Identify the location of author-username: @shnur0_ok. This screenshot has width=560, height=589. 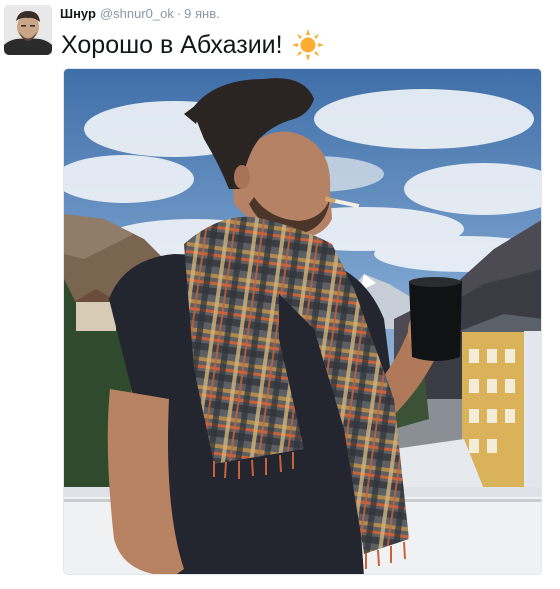
(137, 13).